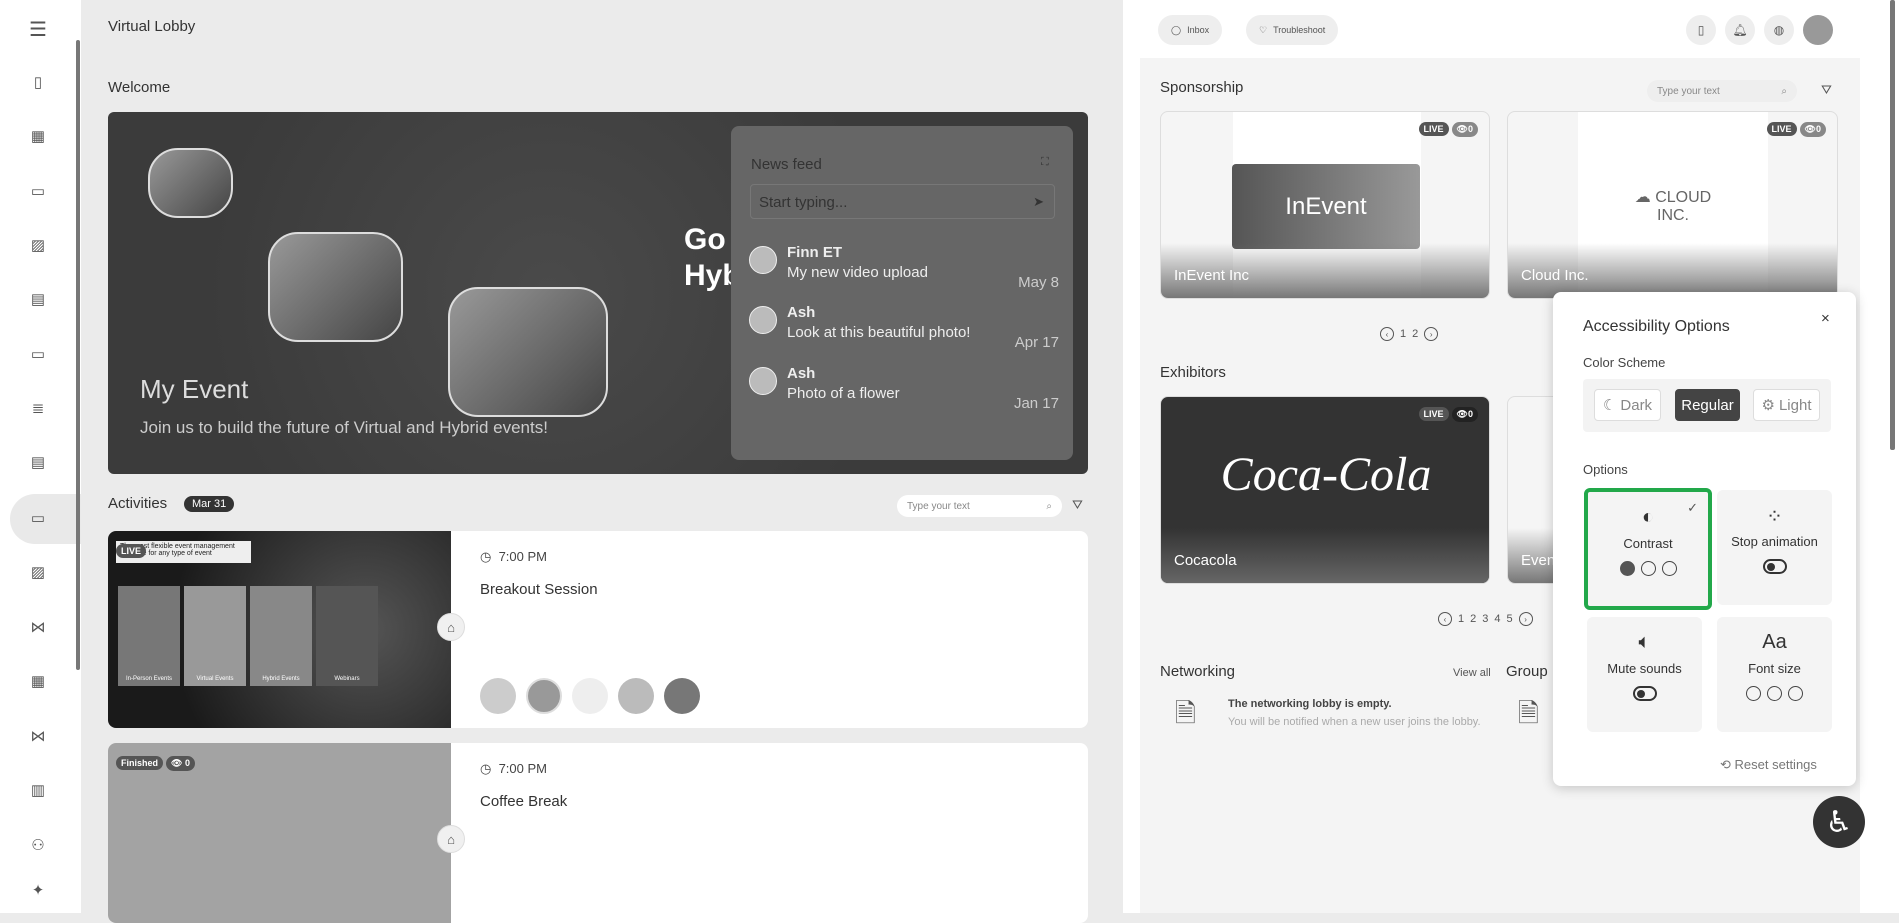 The height and width of the screenshot is (923, 1899). What do you see at coordinates (194, 389) in the screenshot?
I see `event-name: My Event` at bounding box center [194, 389].